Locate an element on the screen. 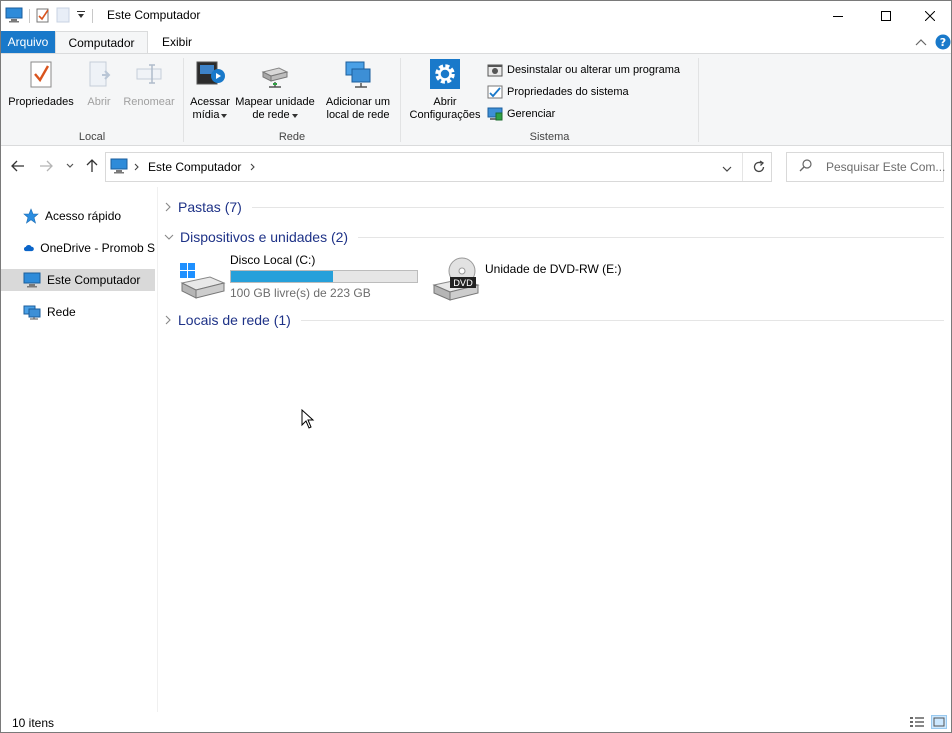 The height and width of the screenshot is (733, 952). forward-button is located at coordinates (46, 166).